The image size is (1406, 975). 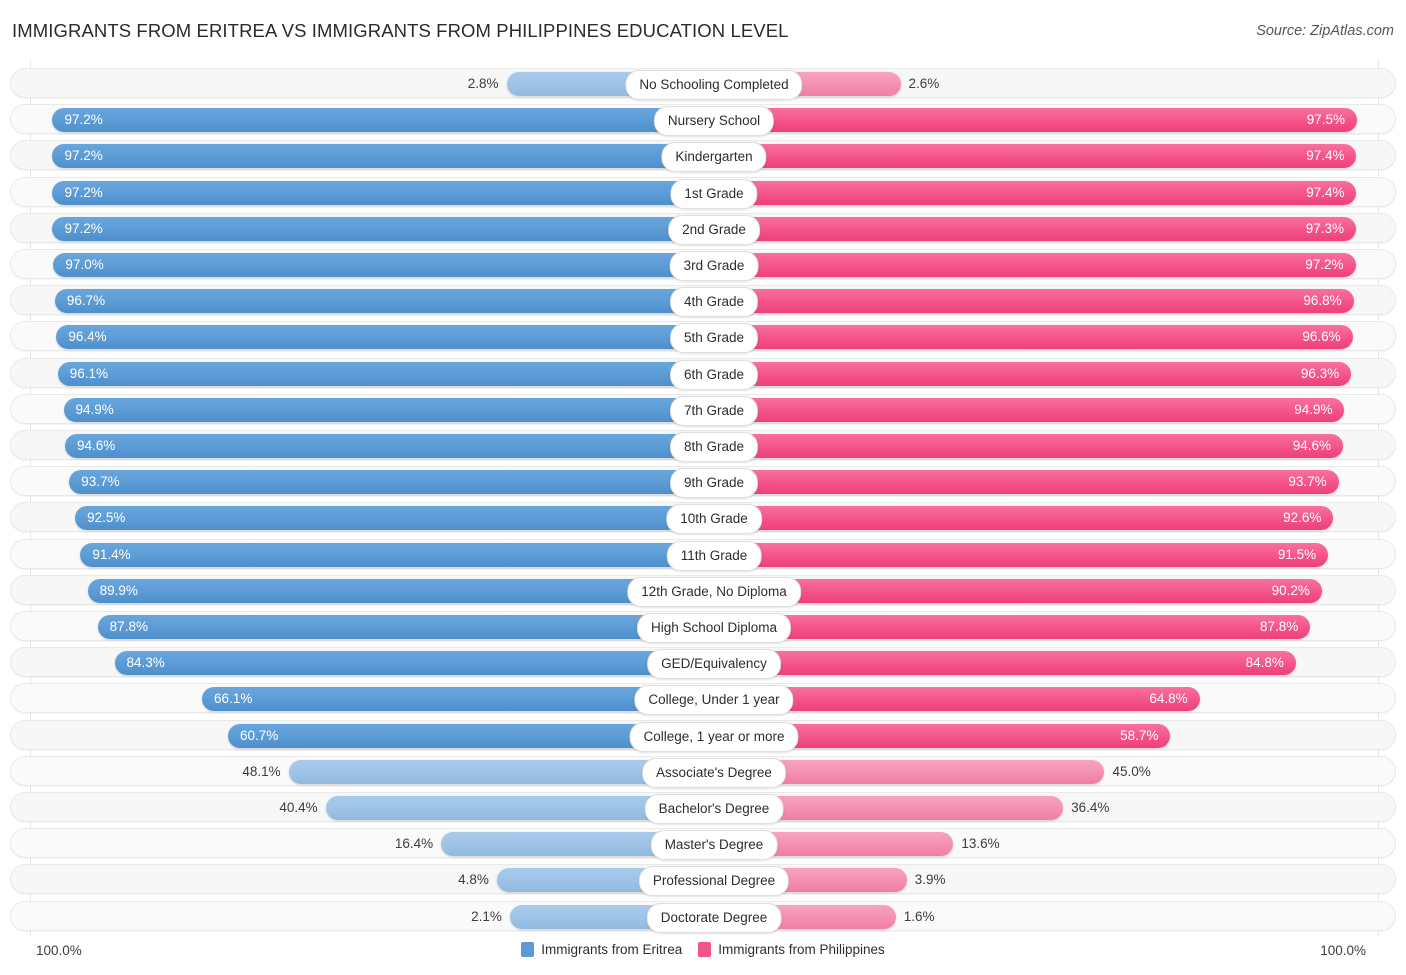 What do you see at coordinates (714, 157) in the screenshot?
I see `category-label: Kindergarten` at bounding box center [714, 157].